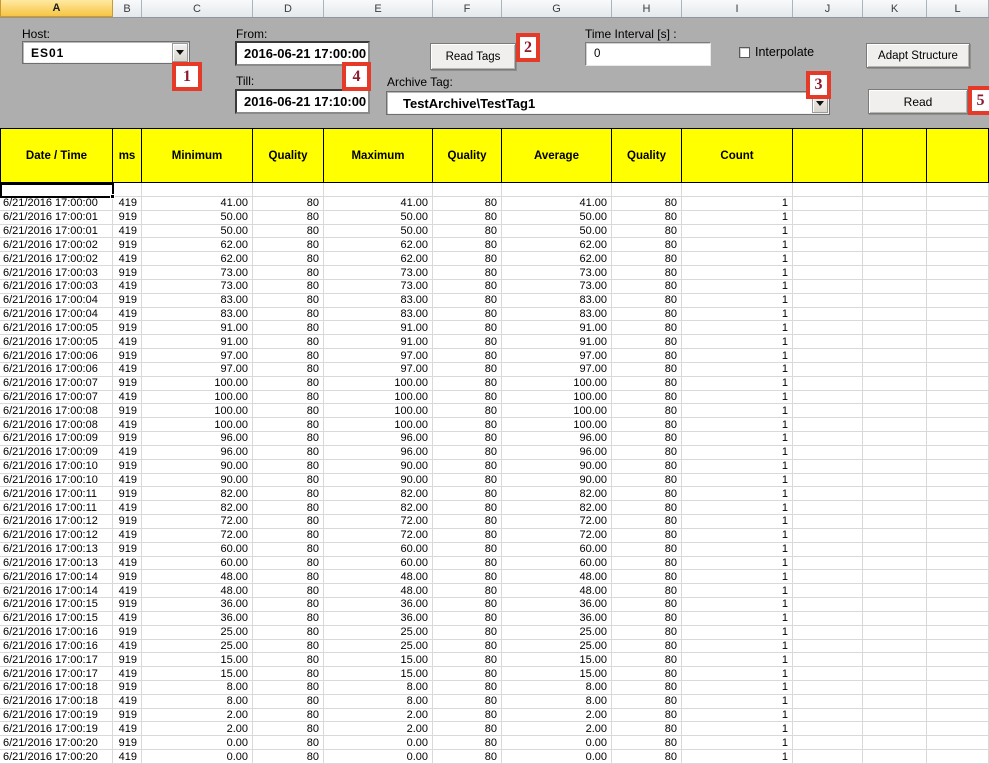 This screenshot has width=989, height=764. I want to click on cell: 6/21/2016 17:00:18, so click(56, 701).